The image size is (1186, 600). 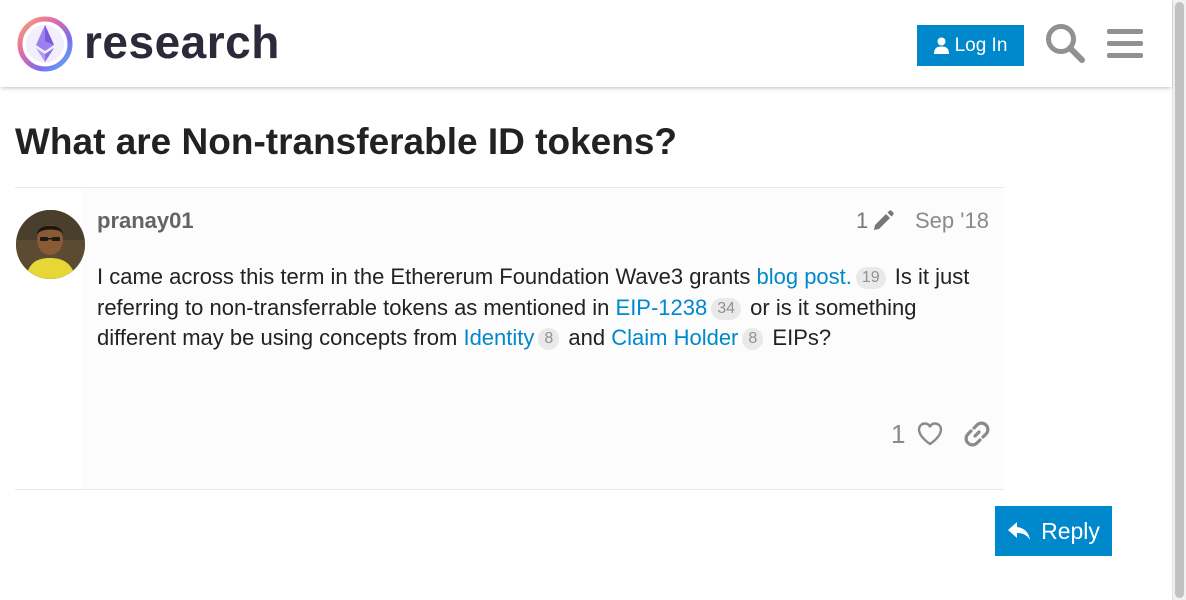 What do you see at coordinates (586, 43) in the screenshot?
I see `site-header: research Log In` at bounding box center [586, 43].